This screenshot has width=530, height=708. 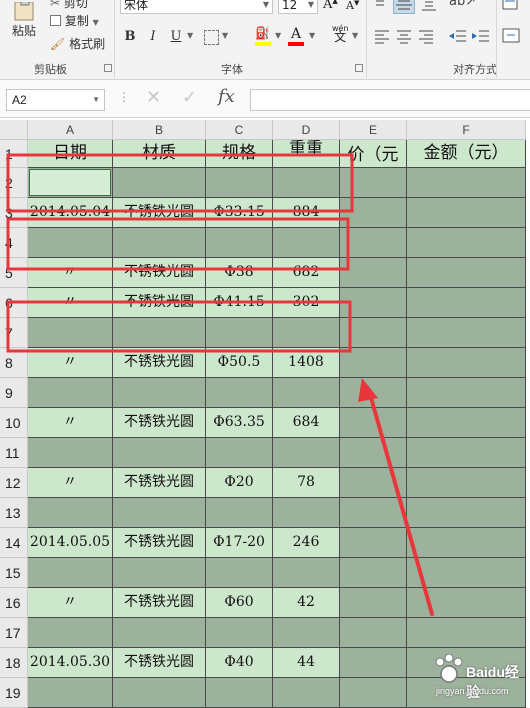 I want to click on annotation-arrow-shaft, so click(x=401, y=504).